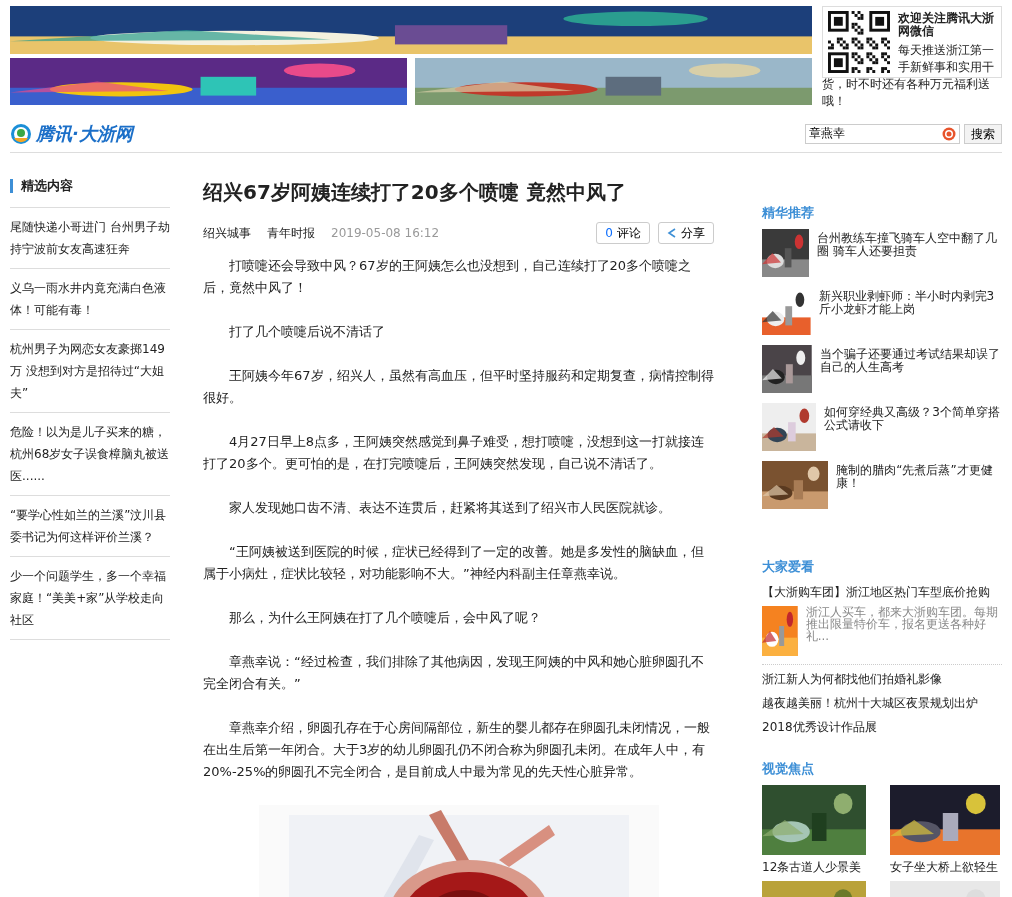  What do you see at coordinates (90, 371) in the screenshot?
I see `news-link: 杭州男子为网恋女友豪掷149万 没想到对方是招待过“大姐夫”` at bounding box center [90, 371].